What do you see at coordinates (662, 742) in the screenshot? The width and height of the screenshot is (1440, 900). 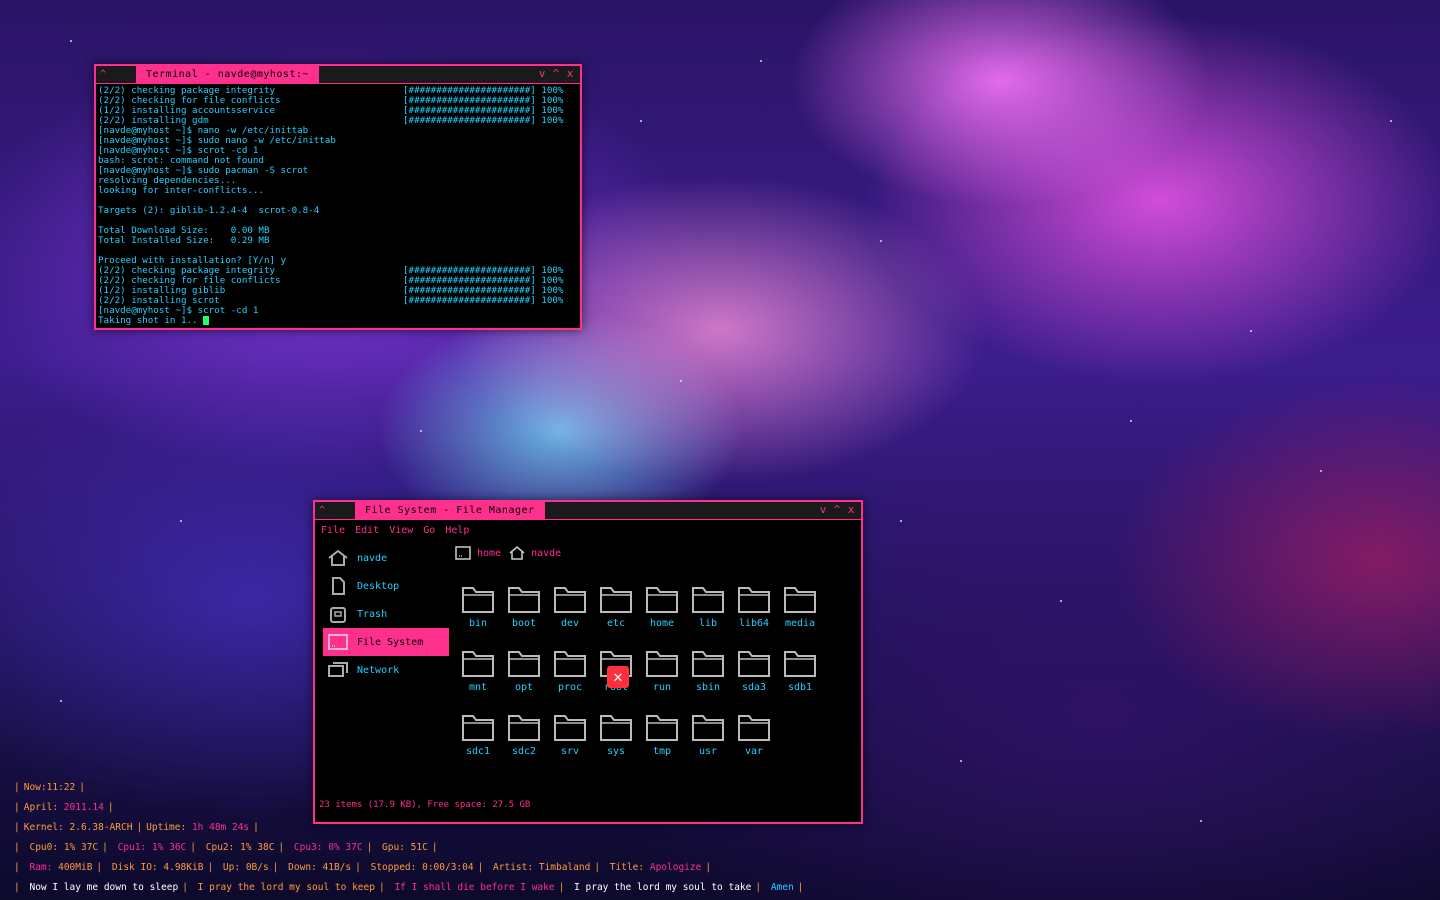 I see `folder-item-tmp: tmp` at bounding box center [662, 742].